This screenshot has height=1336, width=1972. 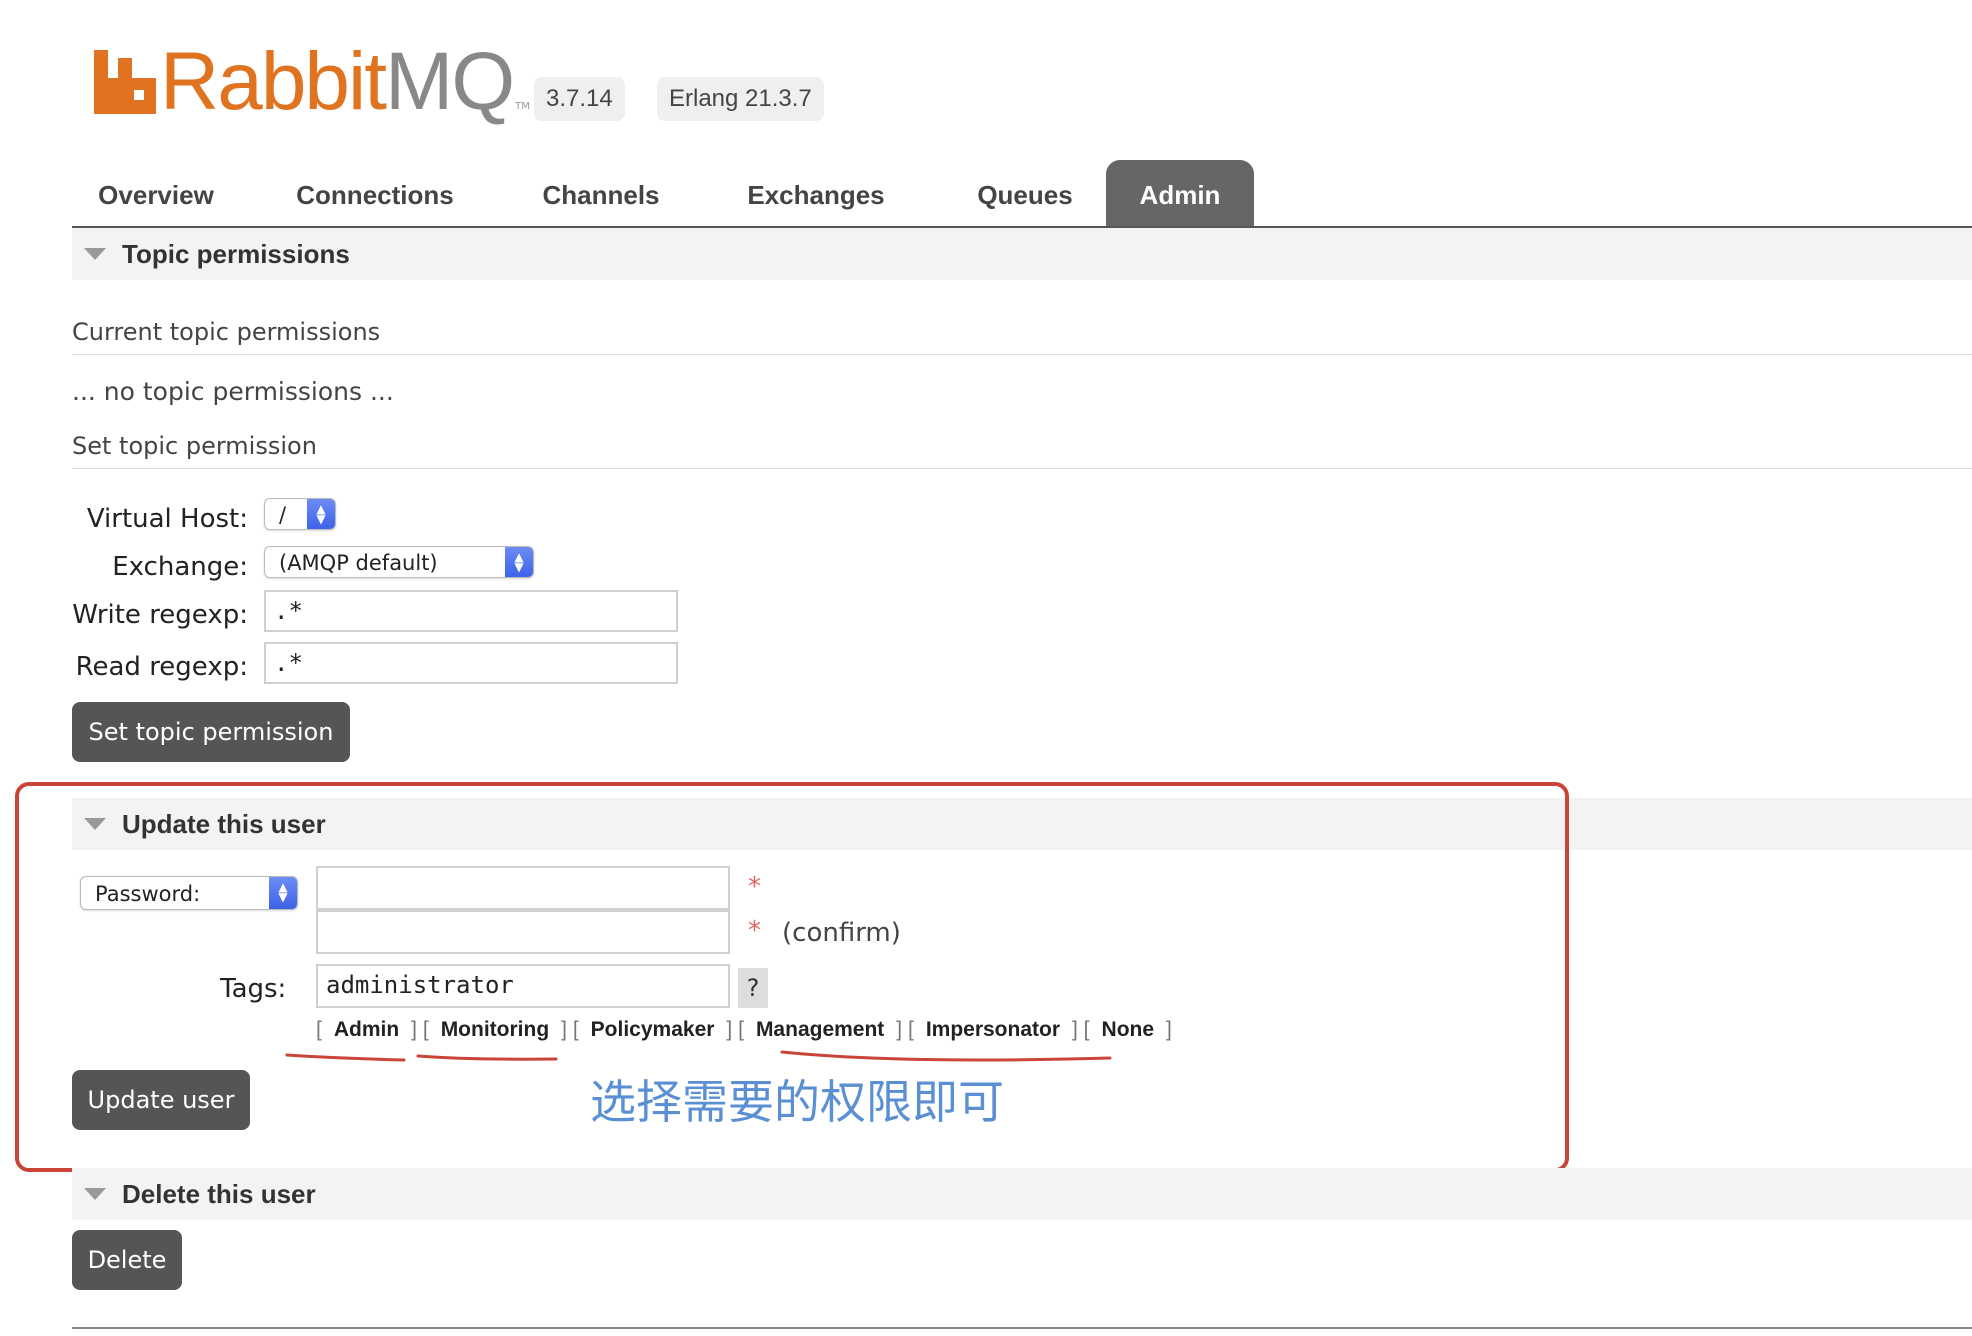 I want to click on collapse-triangle-icon, so click(x=95, y=1194).